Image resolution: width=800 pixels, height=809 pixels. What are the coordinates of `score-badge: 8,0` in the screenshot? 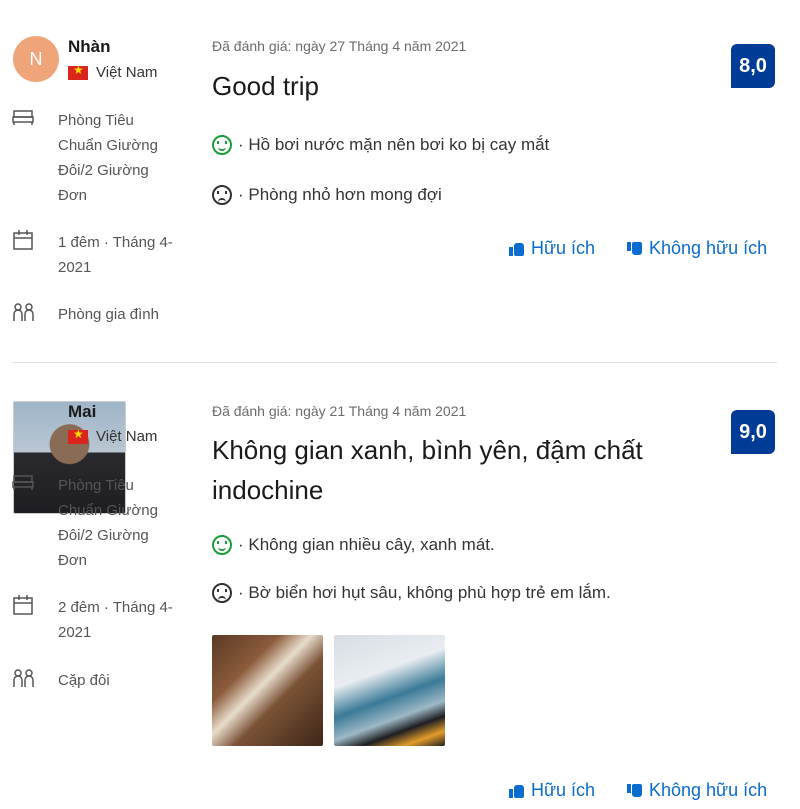 It's located at (753, 66).